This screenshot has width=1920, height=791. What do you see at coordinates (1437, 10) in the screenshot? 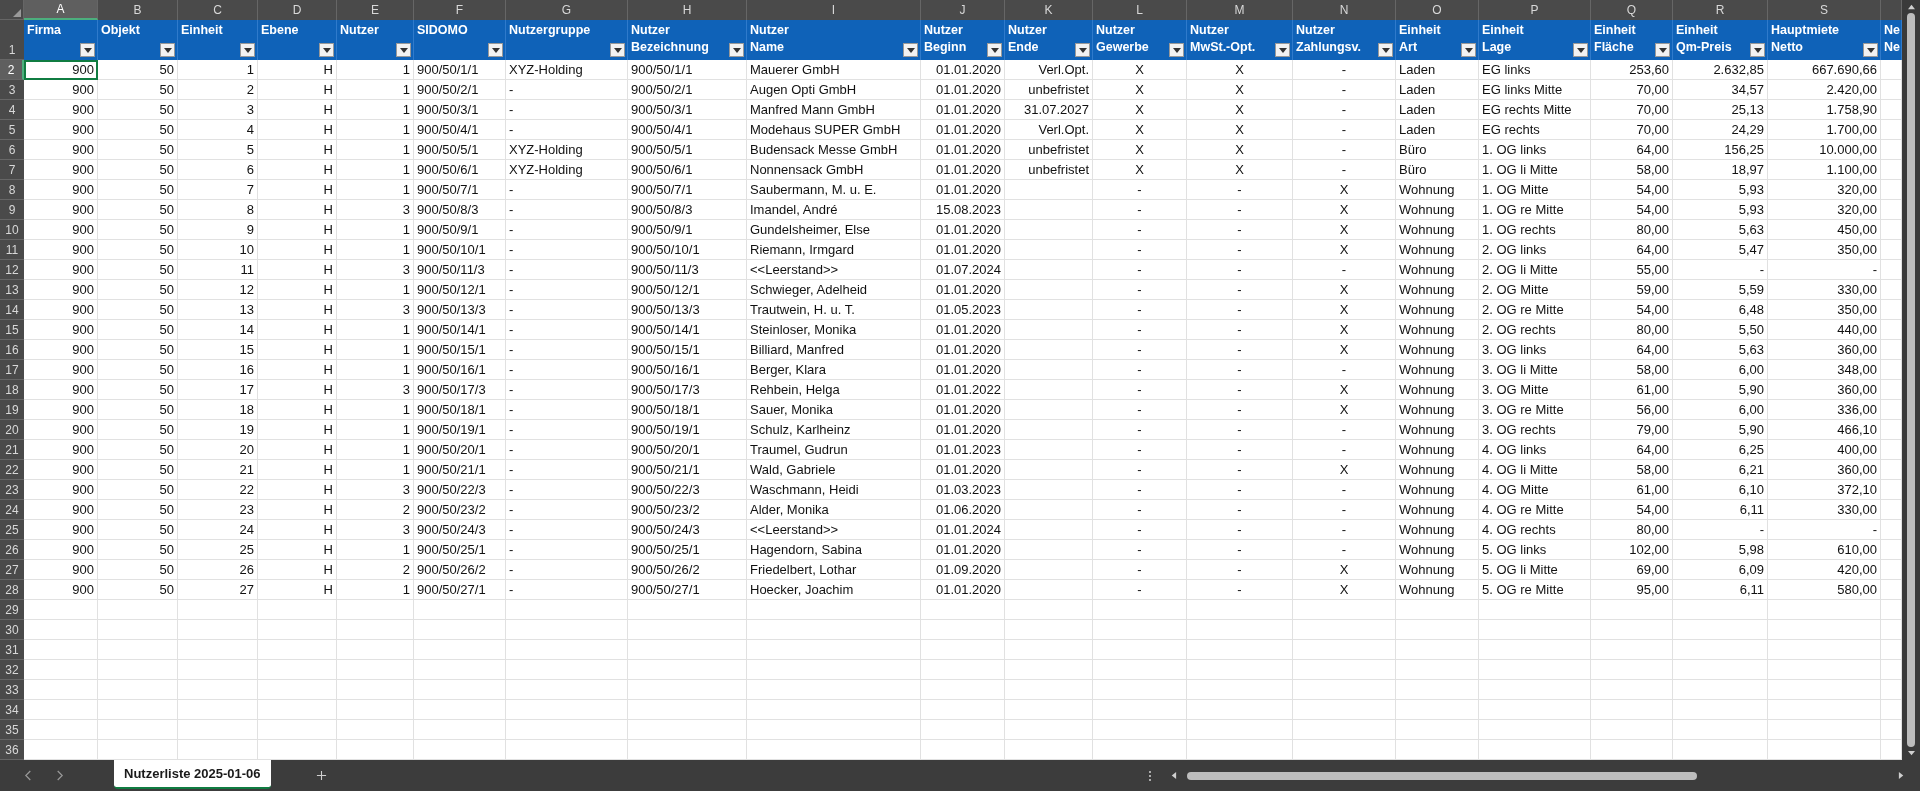
I see `column-header: O` at bounding box center [1437, 10].